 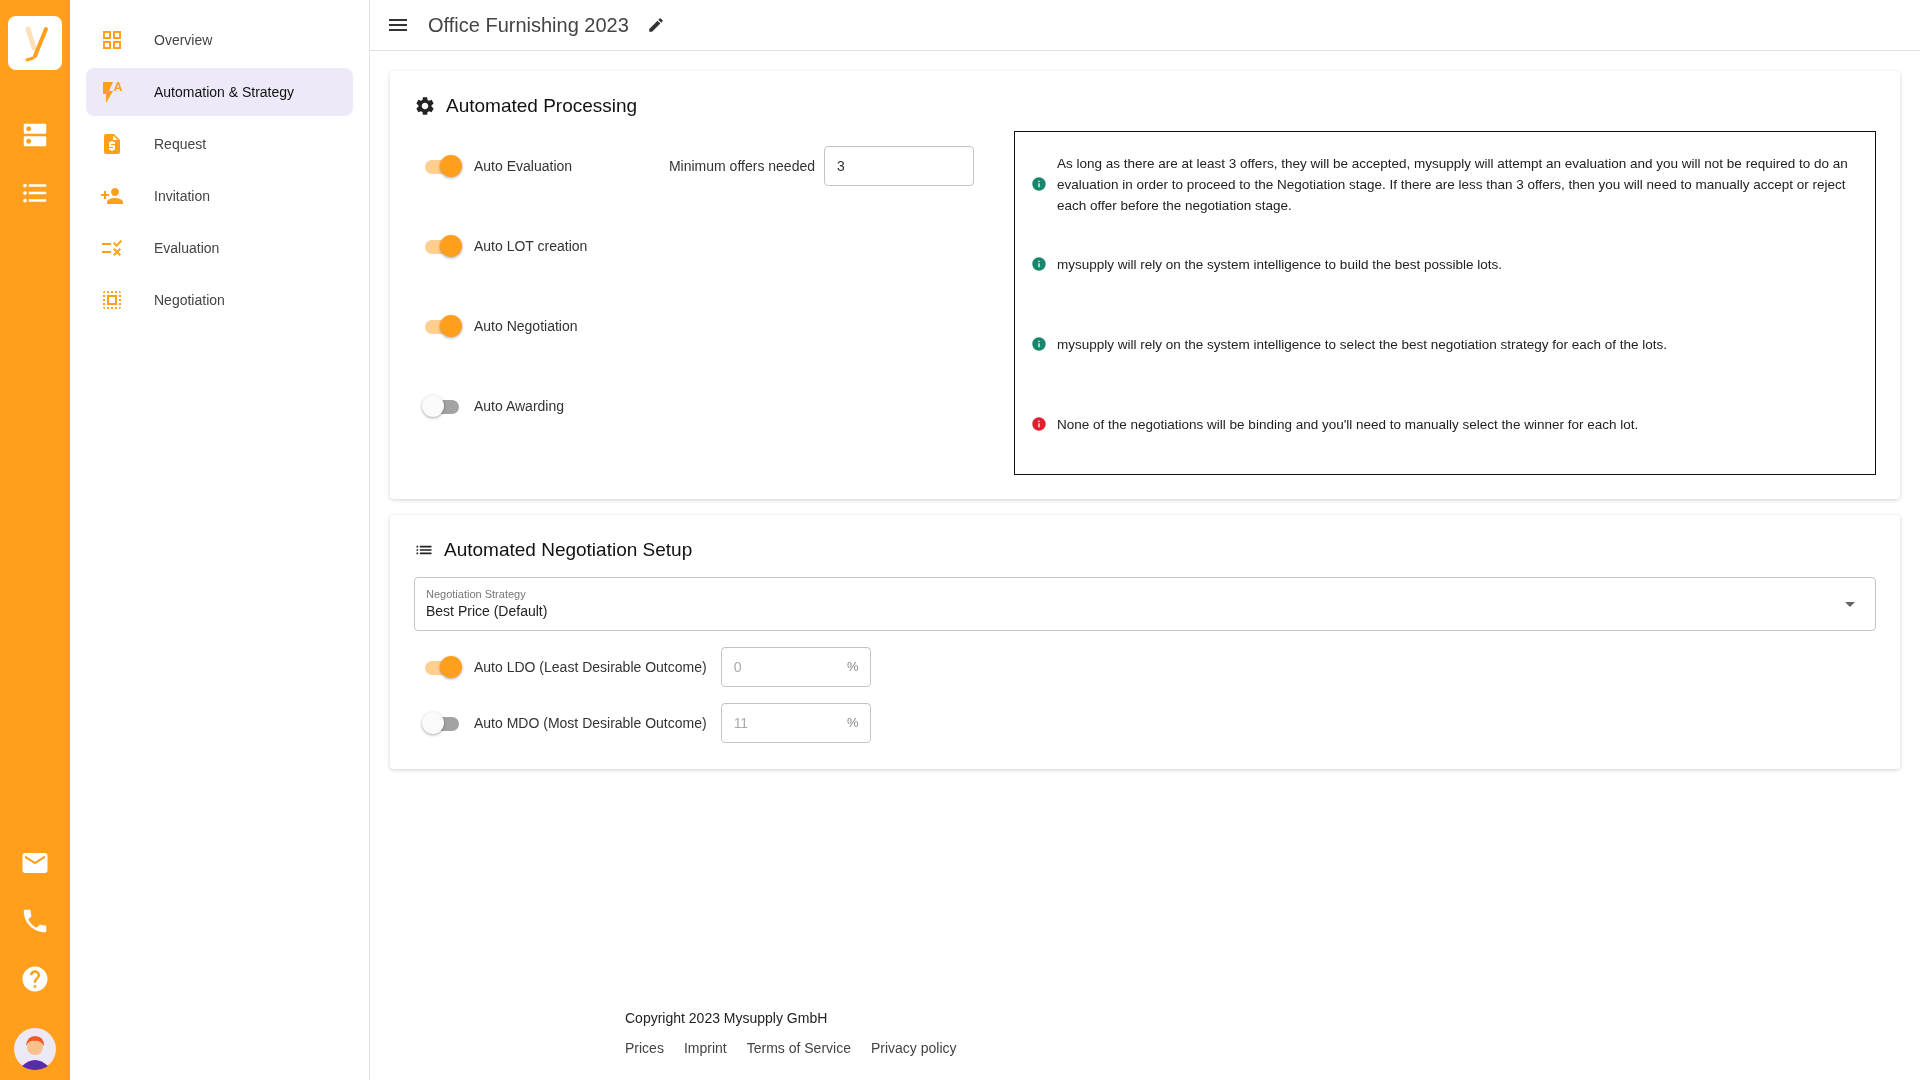 I want to click on sidebar-item-label: Automation & Strategy, so click(x=224, y=92).